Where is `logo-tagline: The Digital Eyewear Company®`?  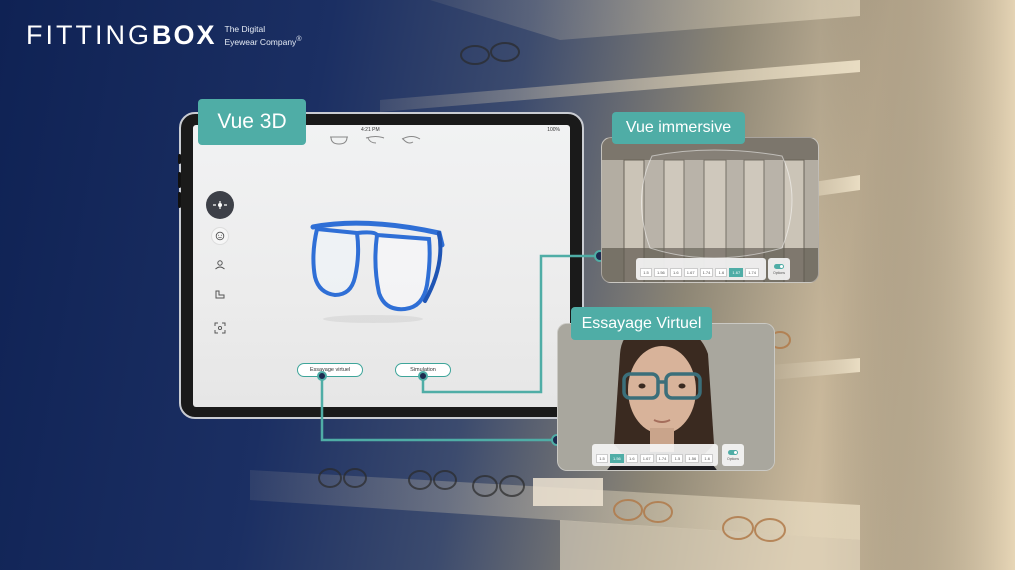
logo-tagline: The Digital Eyewear Company® is located at coordinates (263, 35).